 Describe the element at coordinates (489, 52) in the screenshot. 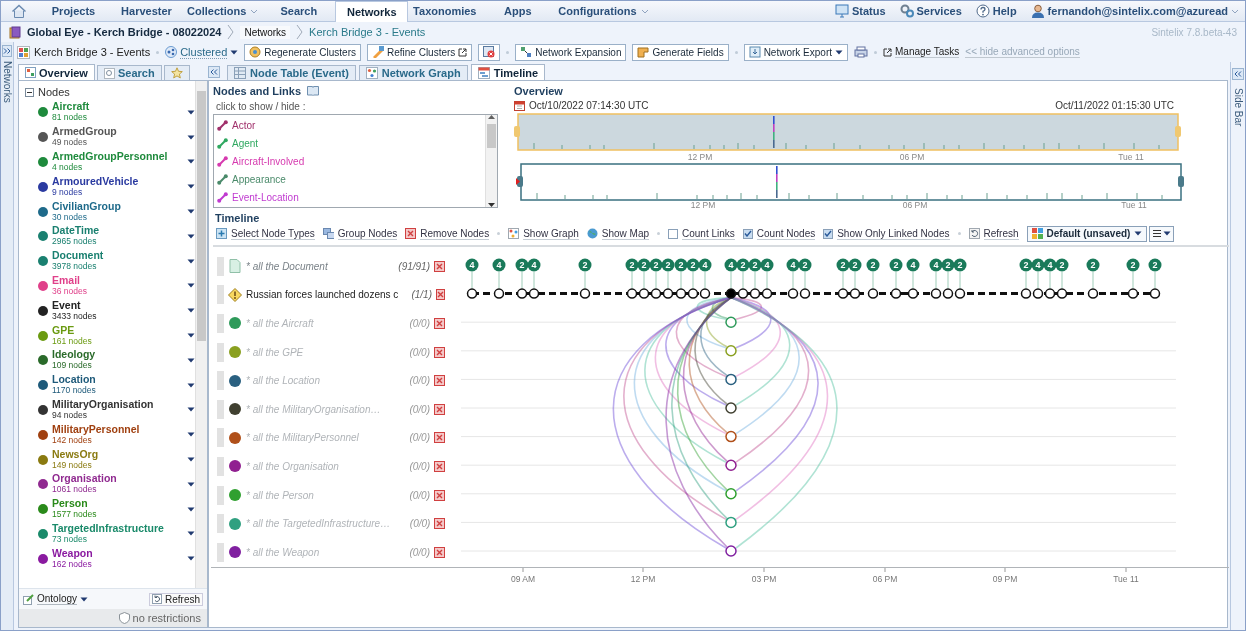

I see `image-button` at that location.